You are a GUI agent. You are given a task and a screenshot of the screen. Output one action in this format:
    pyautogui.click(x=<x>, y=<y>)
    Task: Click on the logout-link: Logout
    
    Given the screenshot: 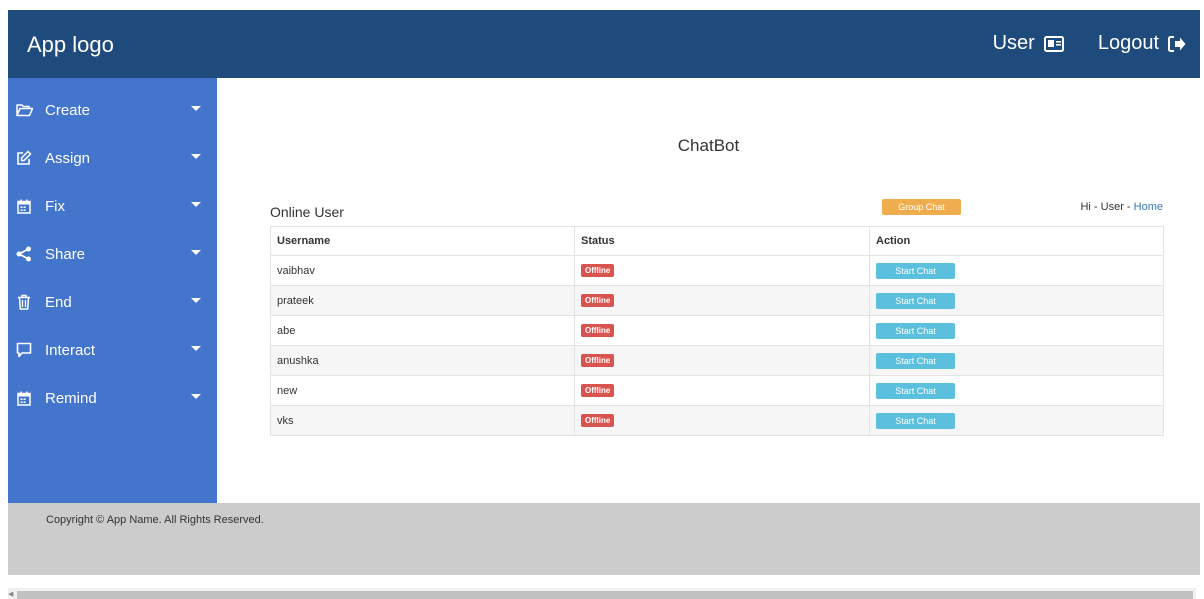 What is the action you would take?
    pyautogui.click(x=1142, y=43)
    